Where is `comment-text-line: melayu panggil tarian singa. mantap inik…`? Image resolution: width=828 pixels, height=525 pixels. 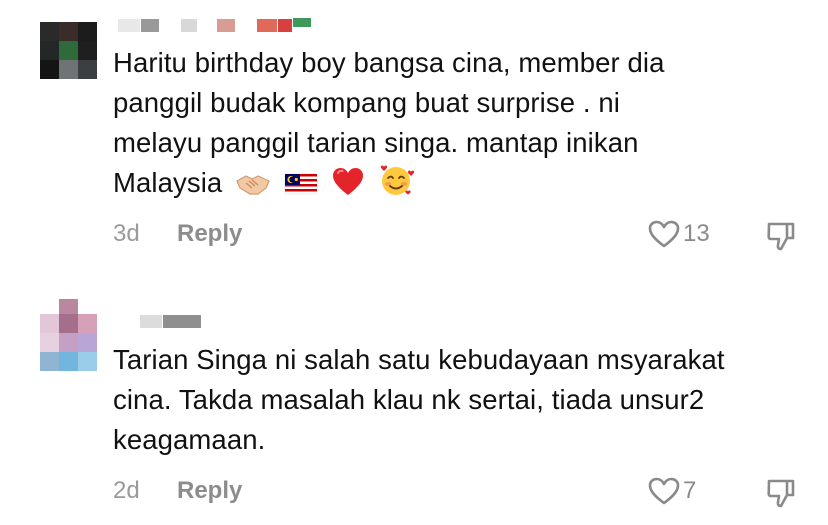 comment-text-line: melayu panggil tarian singa. mantap inik… is located at coordinates (376, 142).